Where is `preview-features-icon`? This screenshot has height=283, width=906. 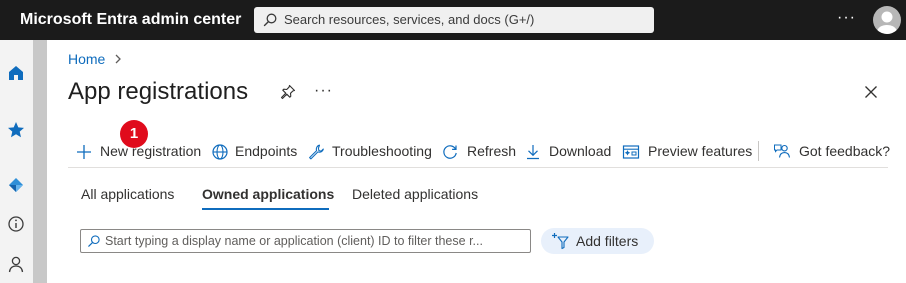 preview-features-icon is located at coordinates (631, 152).